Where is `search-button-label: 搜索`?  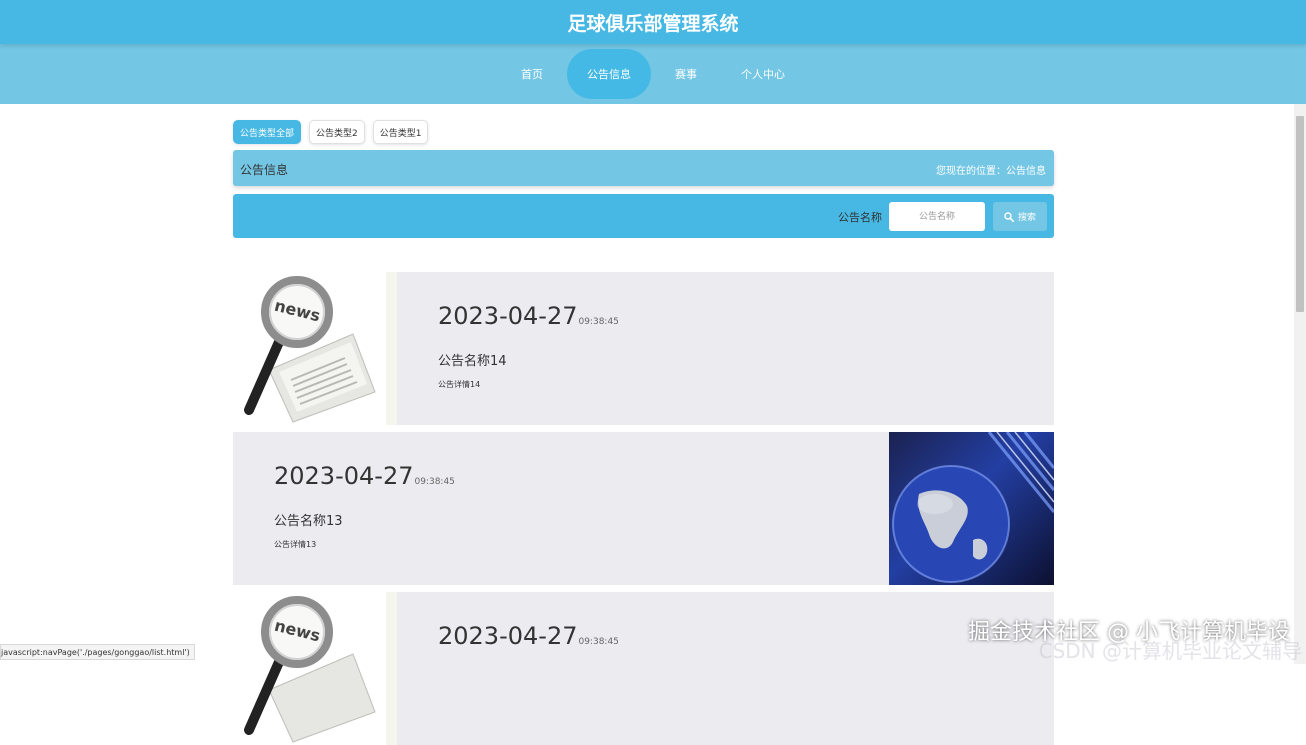 search-button-label: 搜索 is located at coordinates (1026, 218).